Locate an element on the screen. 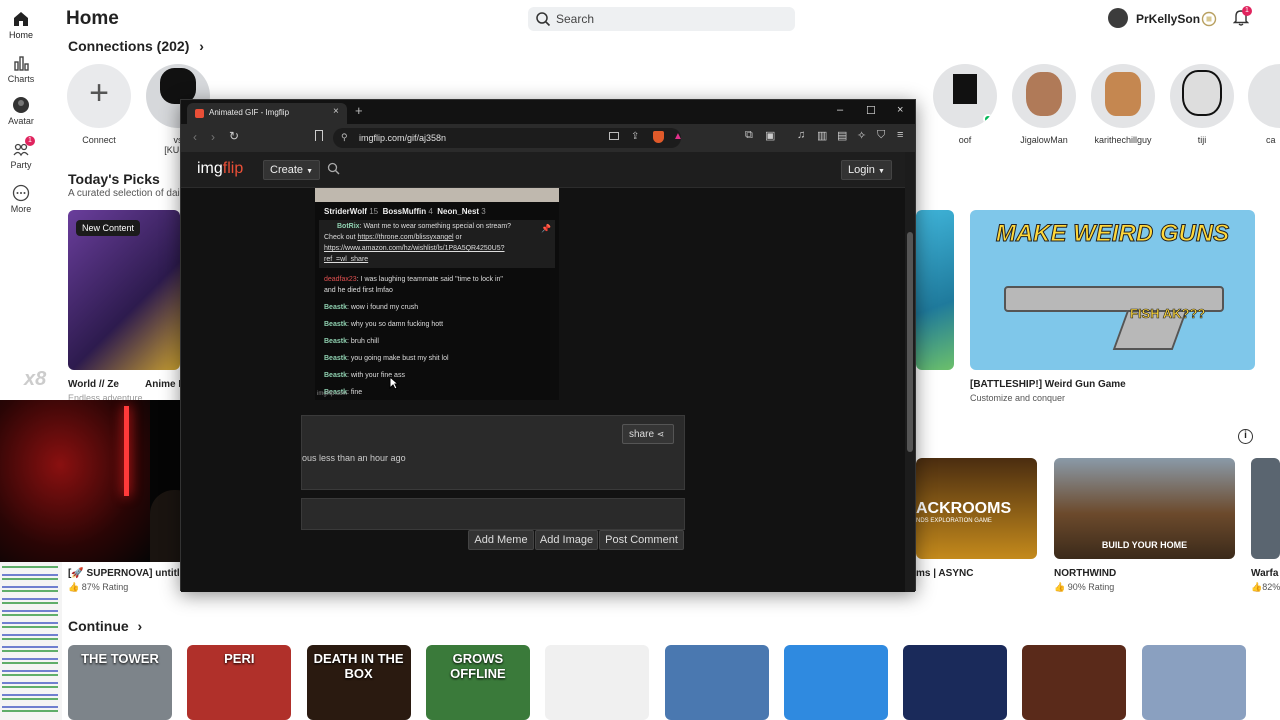 Image resolution: width=1280 pixels, height=720 pixels. robux-icon is located at coordinates (1209, 19).